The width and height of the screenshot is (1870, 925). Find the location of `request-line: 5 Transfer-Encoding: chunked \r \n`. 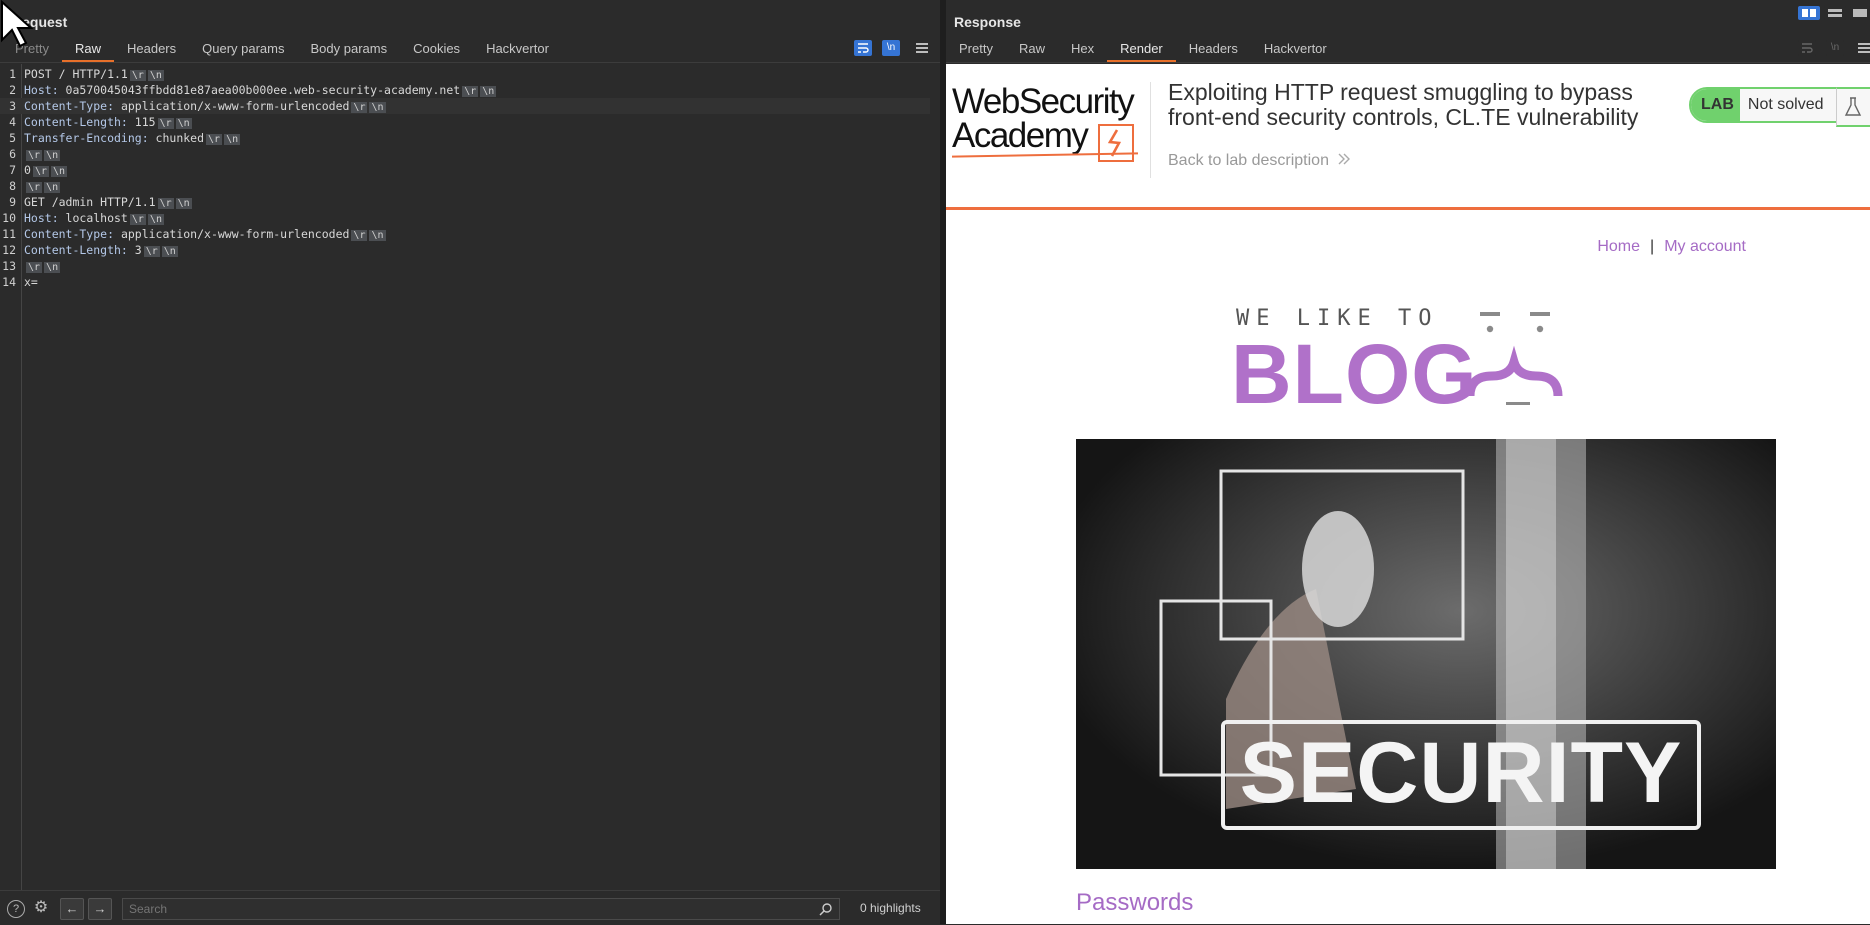

request-line: 5 Transfer-Encoding: chunked \r \n is located at coordinates (465, 138).